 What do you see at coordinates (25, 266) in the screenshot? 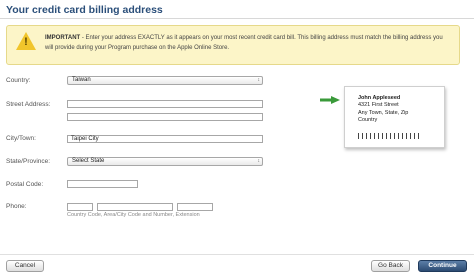
I see `cancel-button: Cancel` at bounding box center [25, 266].